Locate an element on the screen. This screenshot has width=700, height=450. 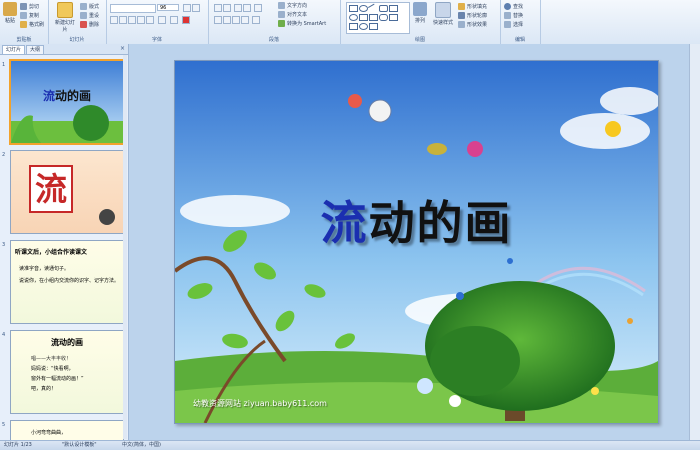
slide-number: 1 is located at coordinates (4, 65).